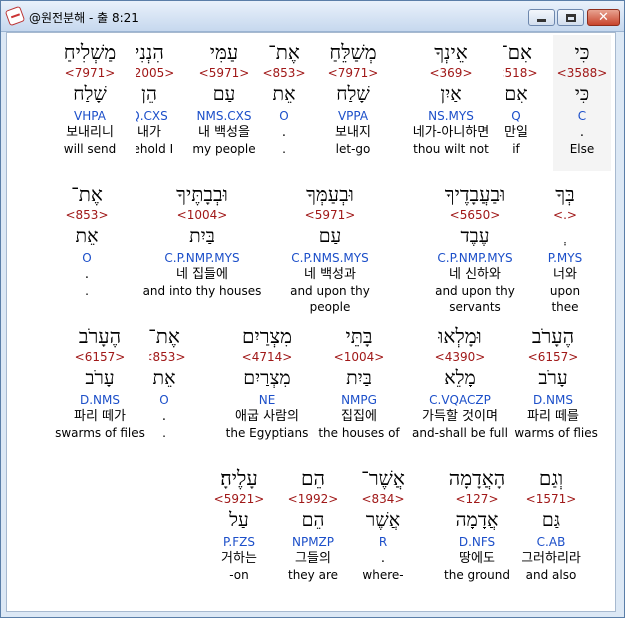  I want to click on korean-gloss: 보내지, so click(353, 132).